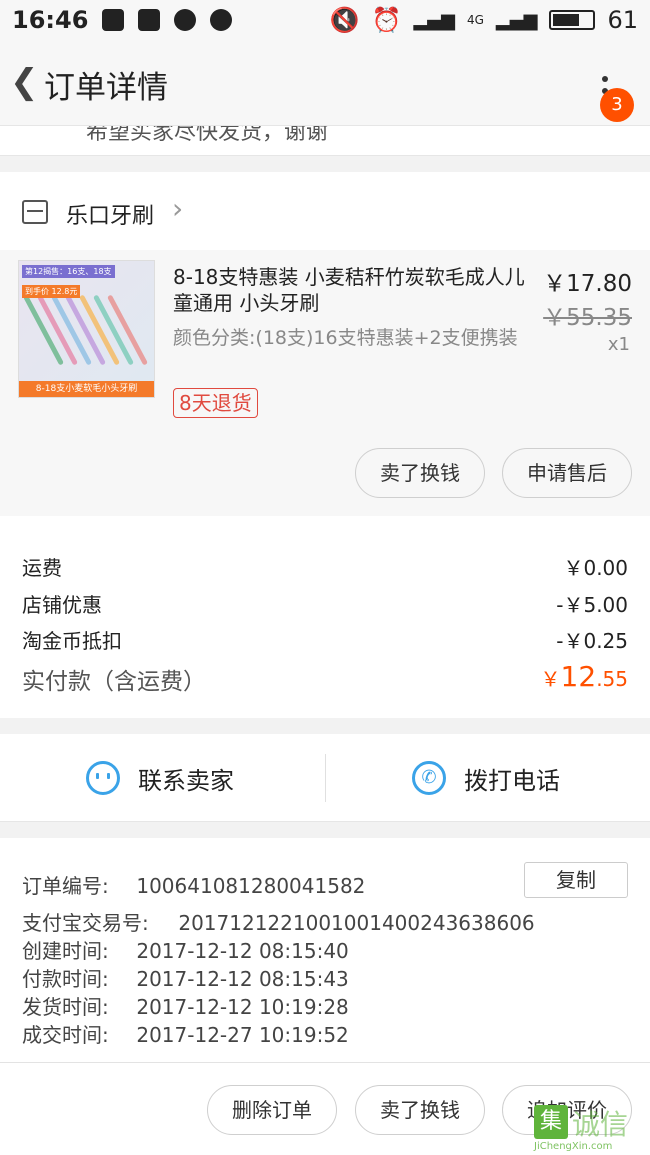 This screenshot has width=650, height=1155. I want to click on call-button: ✆ 拨打电话, so click(486, 778).